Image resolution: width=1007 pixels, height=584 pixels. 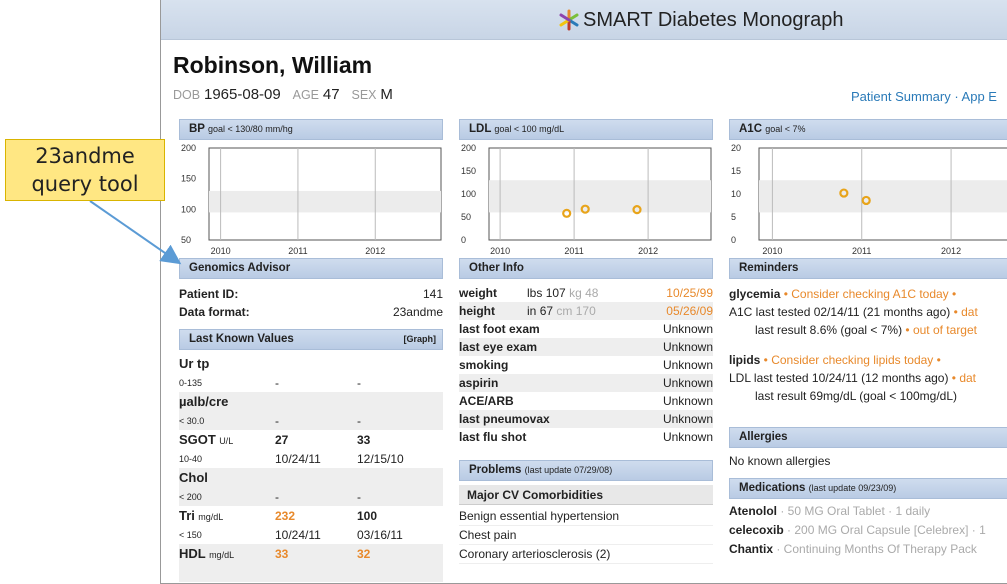 I want to click on callout-line-1: 23andme, so click(x=85, y=156).